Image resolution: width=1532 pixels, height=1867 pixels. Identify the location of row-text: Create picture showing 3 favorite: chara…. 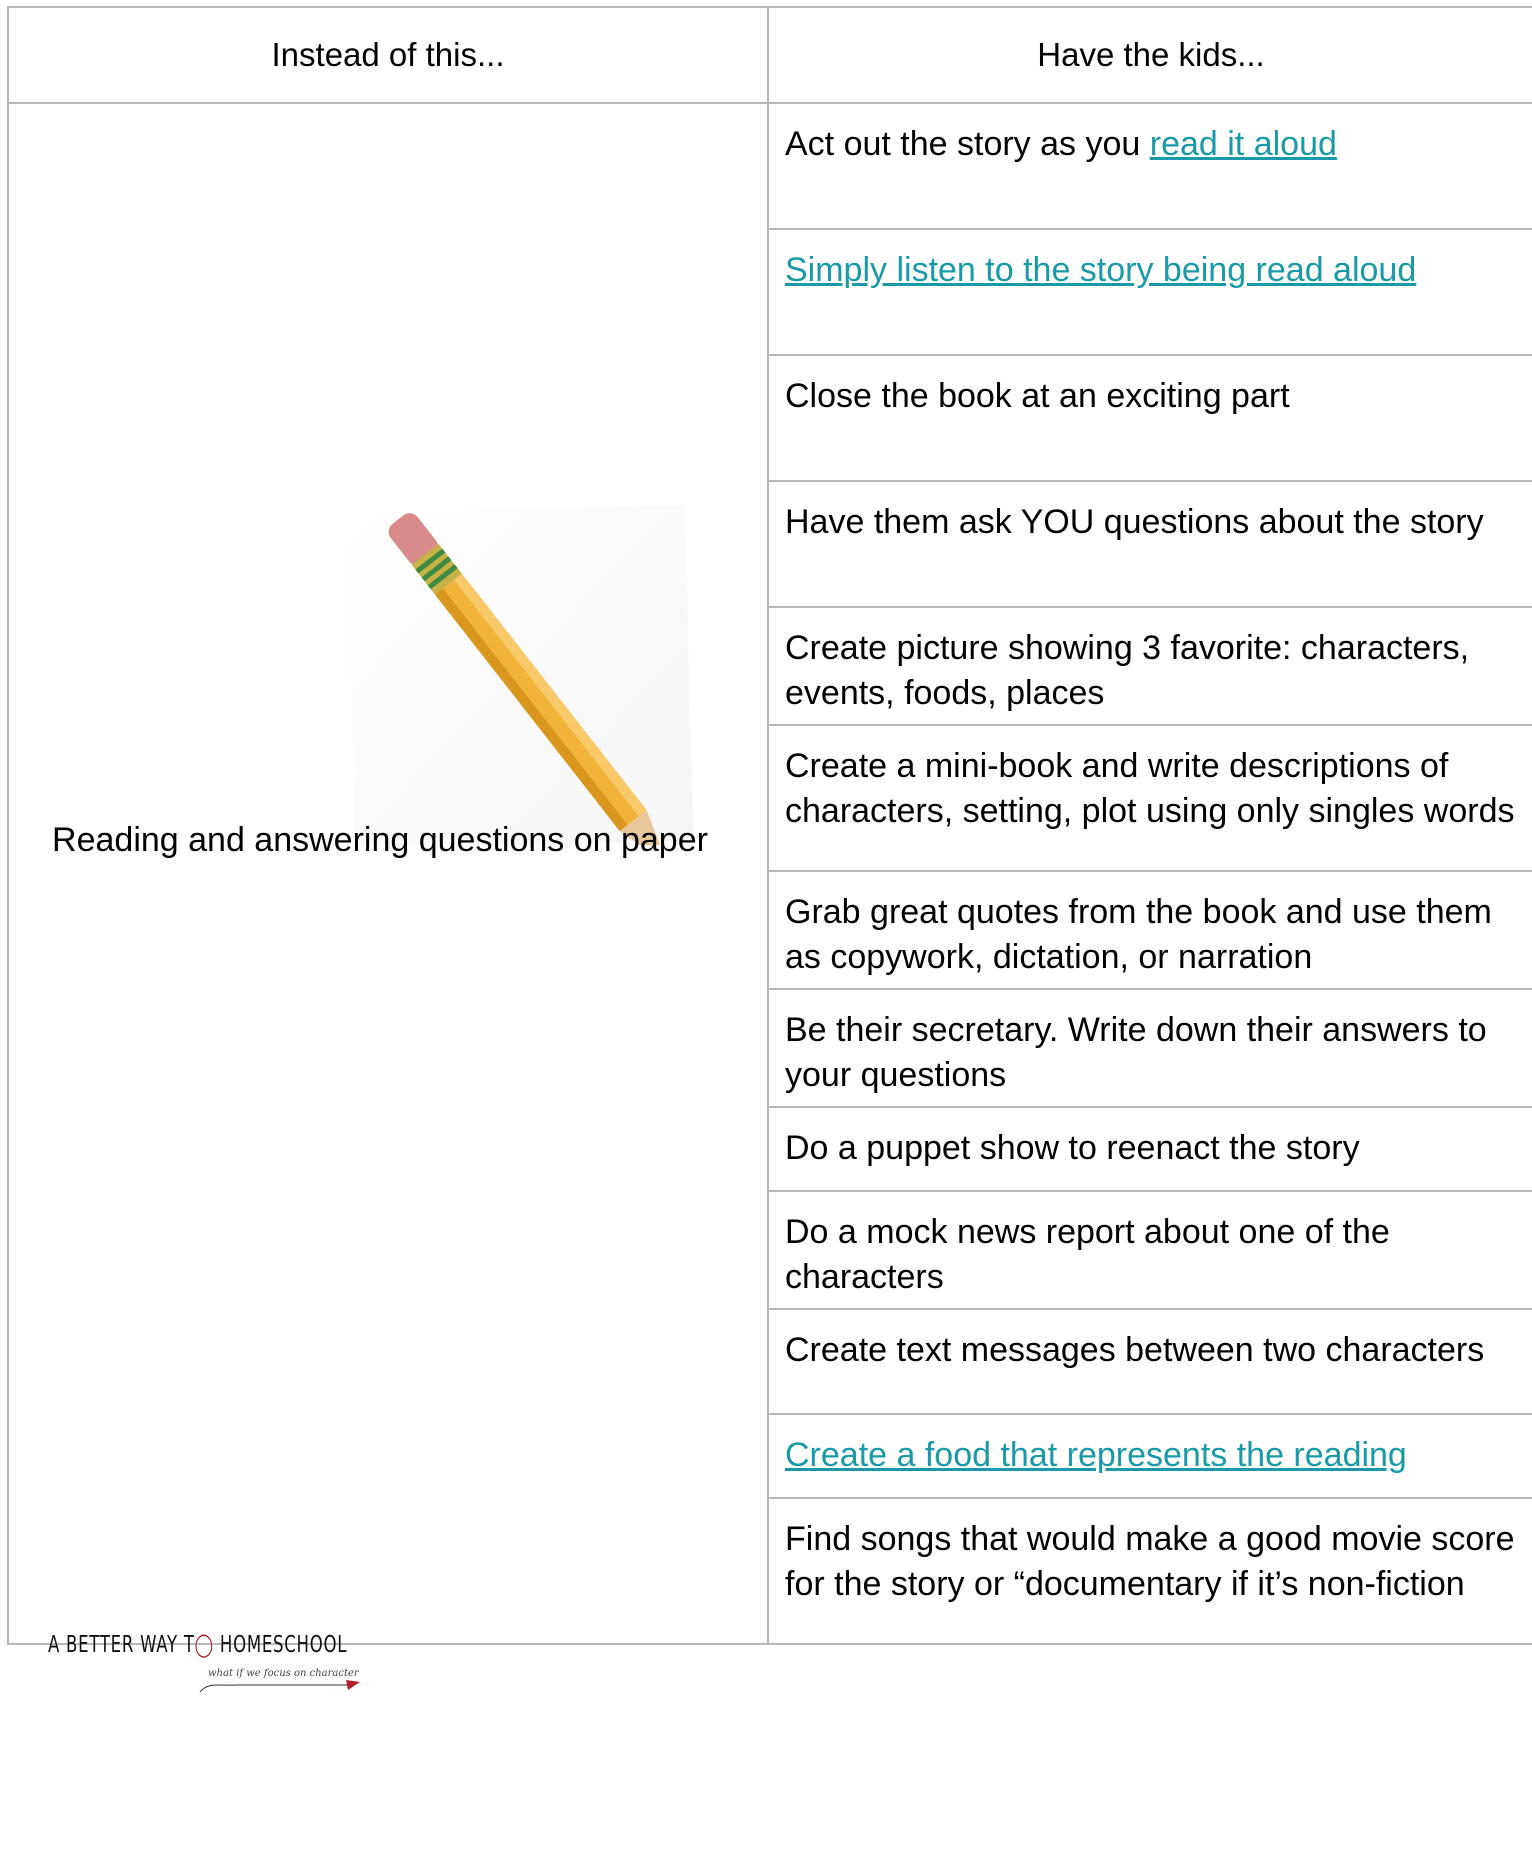
(1127, 670).